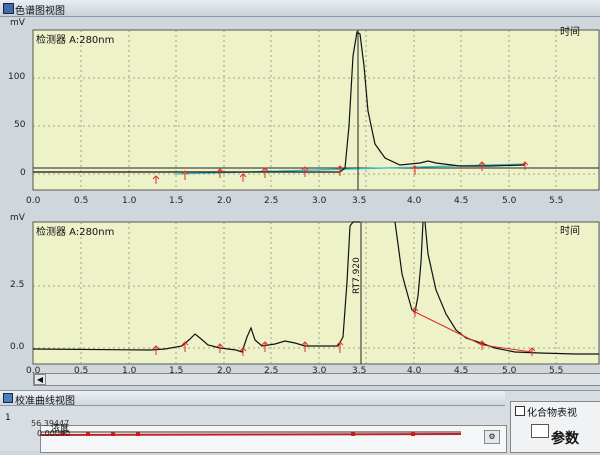 This screenshot has width=600, height=455. I want to click on bottom-area: 校准曲线视图 1 浓度 56.39447 0.00000 ⚙ 化合物表视 参数, so click(300, 421).